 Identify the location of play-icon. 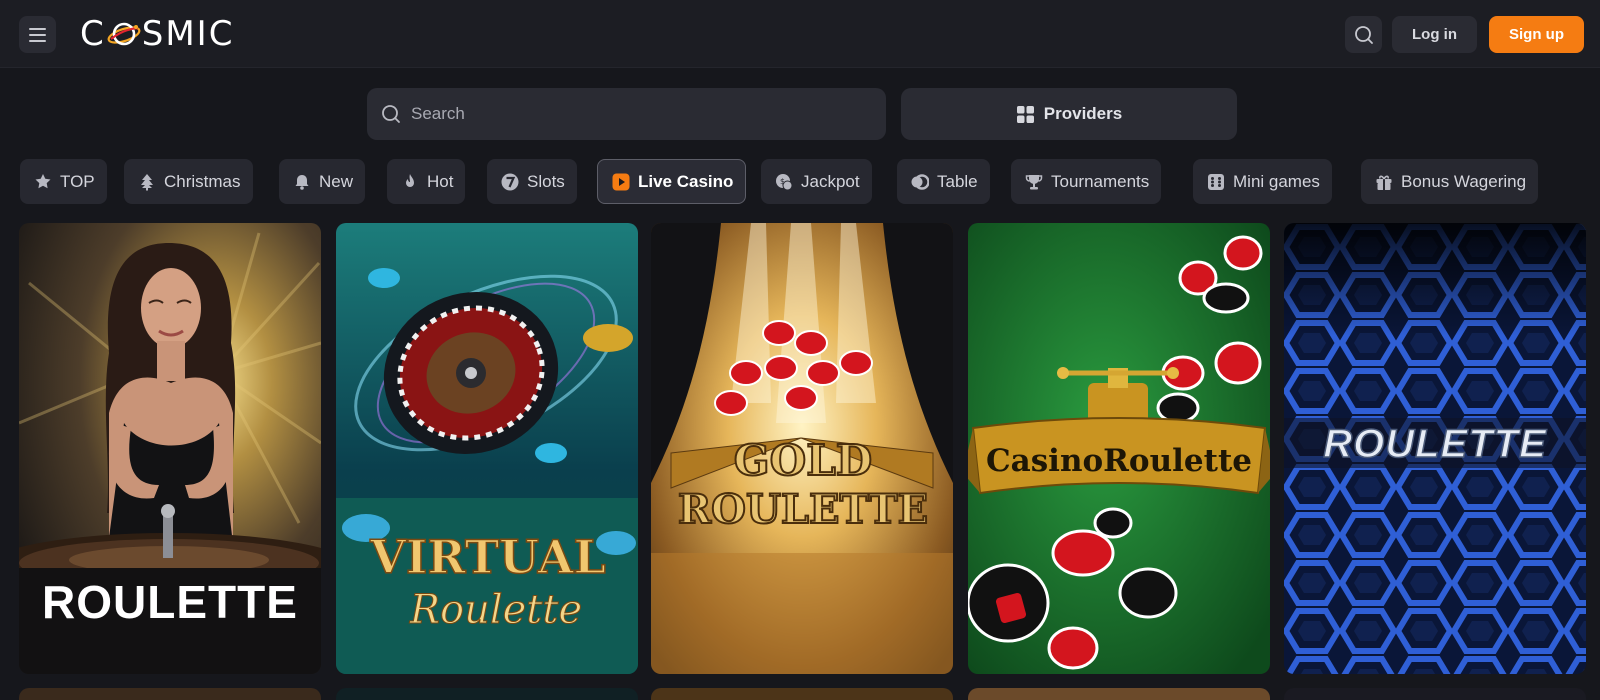
(621, 182).